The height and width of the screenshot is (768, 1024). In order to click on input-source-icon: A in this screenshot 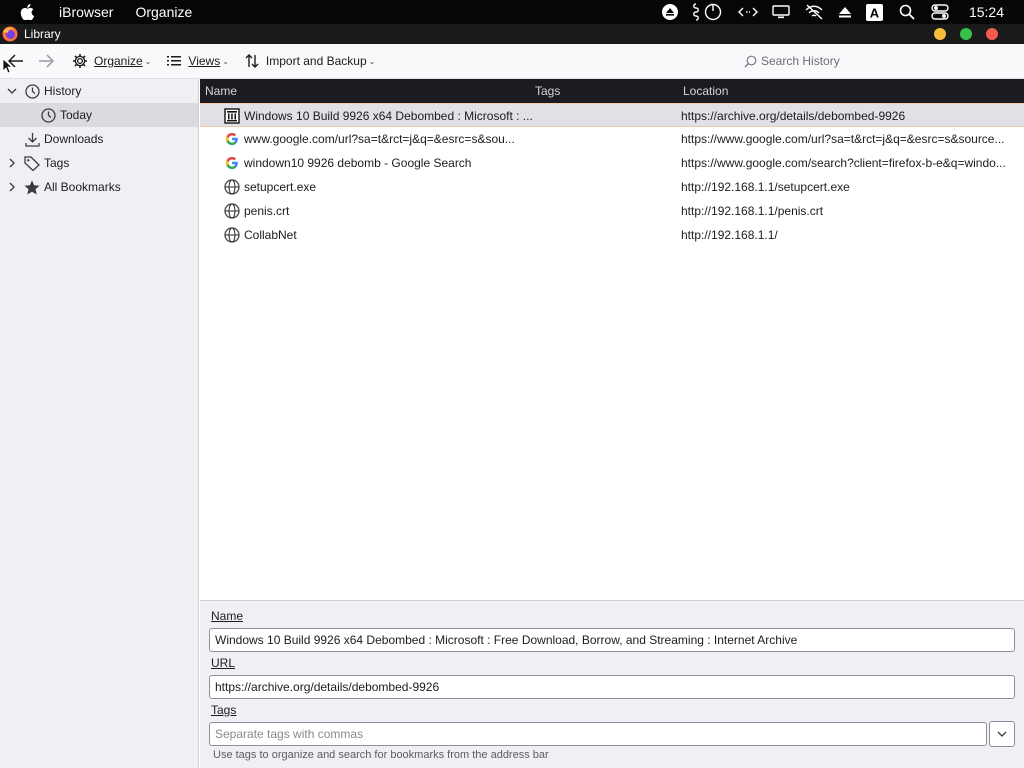, I will do `click(874, 12)`.